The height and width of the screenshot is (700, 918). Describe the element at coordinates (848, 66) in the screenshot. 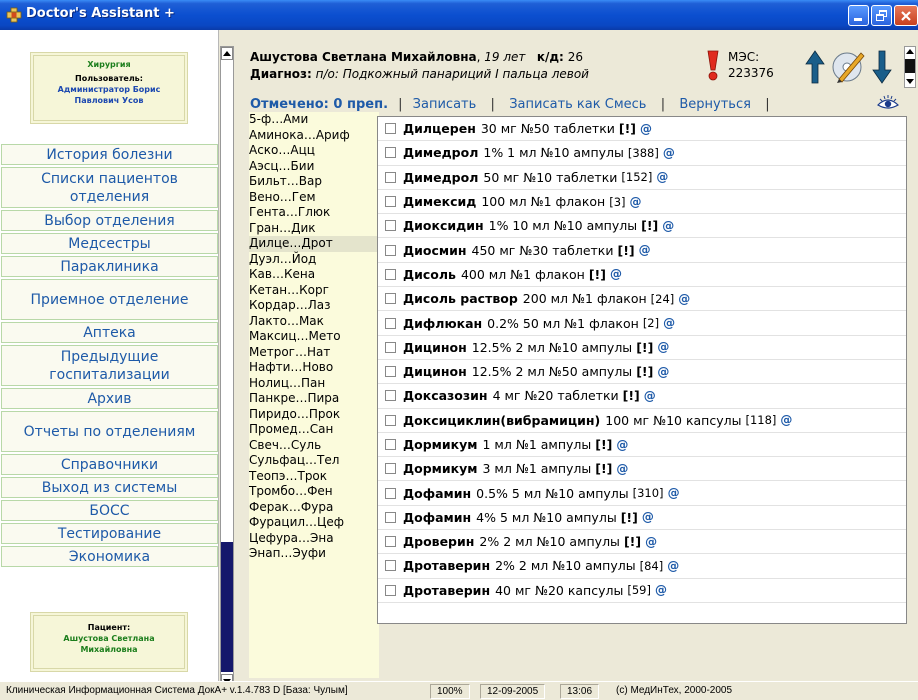

I see `disc-pen-icon` at that location.